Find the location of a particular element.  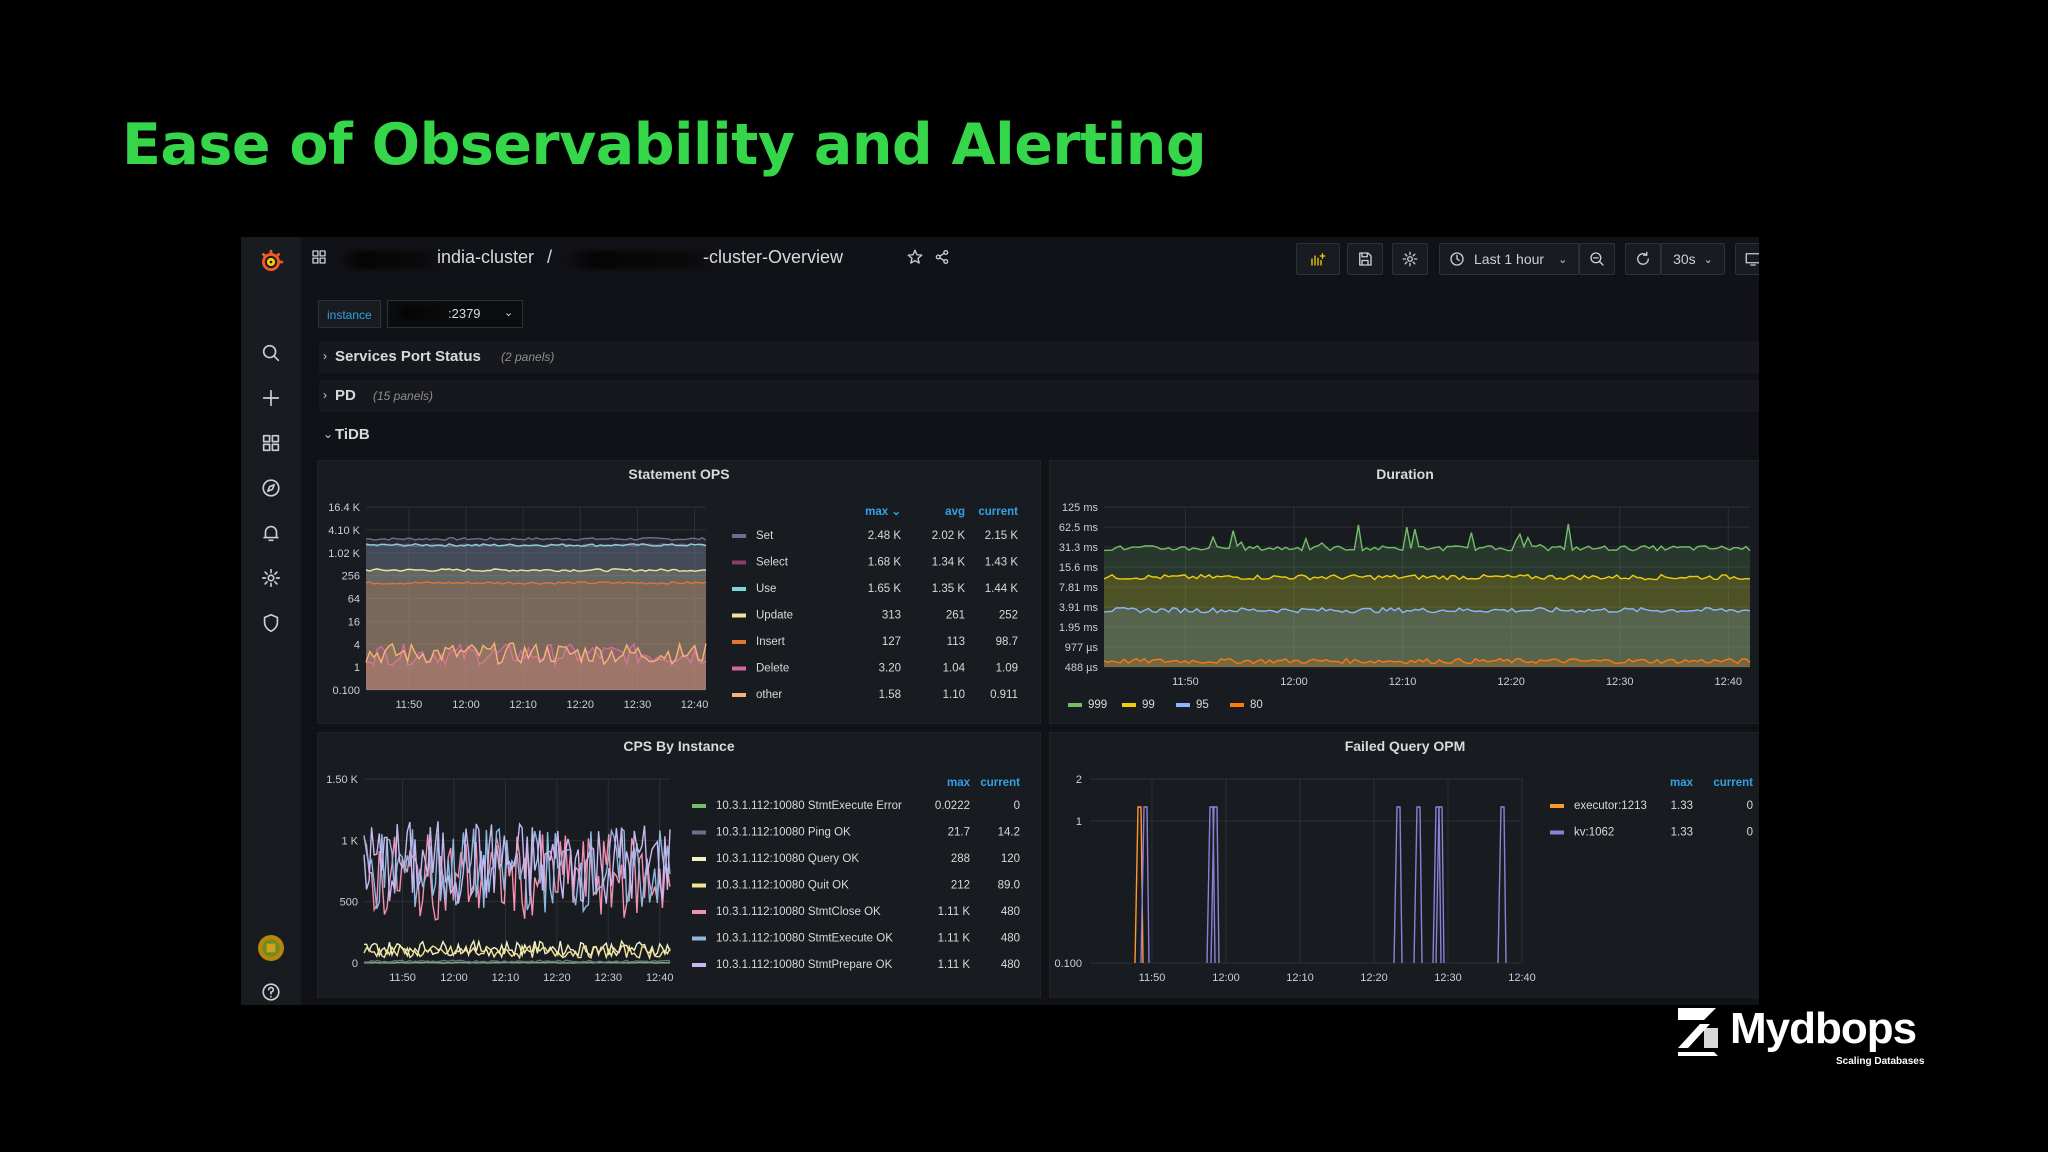

legend-series-name: Select is located at coordinates (772, 563).